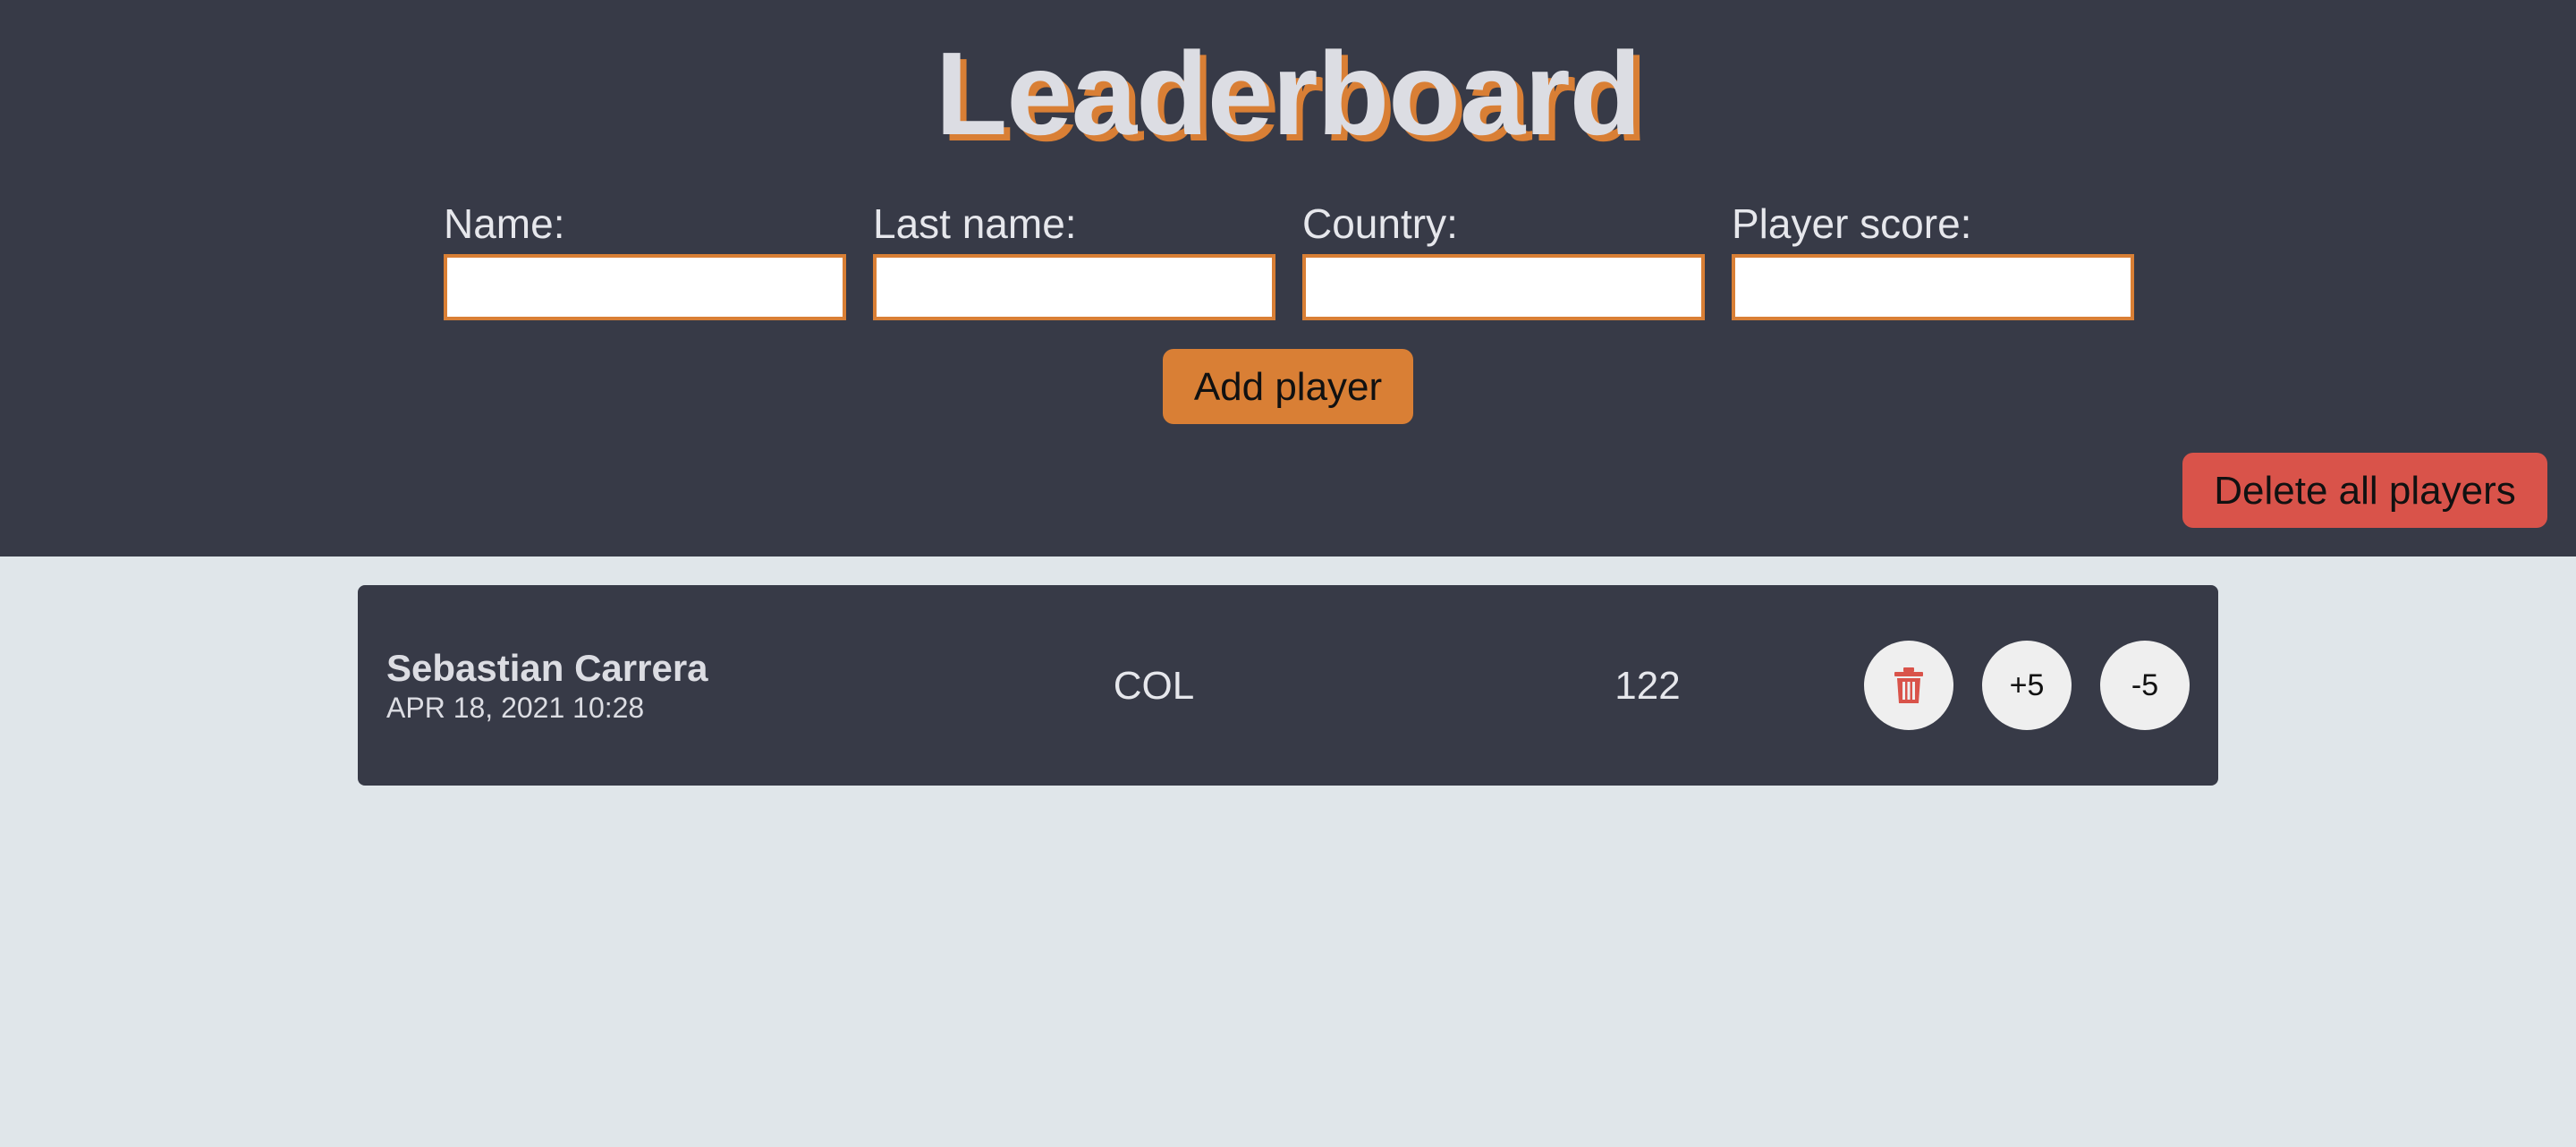 Image resolution: width=2576 pixels, height=1147 pixels. I want to click on delete-player-button, so click(1908, 686).